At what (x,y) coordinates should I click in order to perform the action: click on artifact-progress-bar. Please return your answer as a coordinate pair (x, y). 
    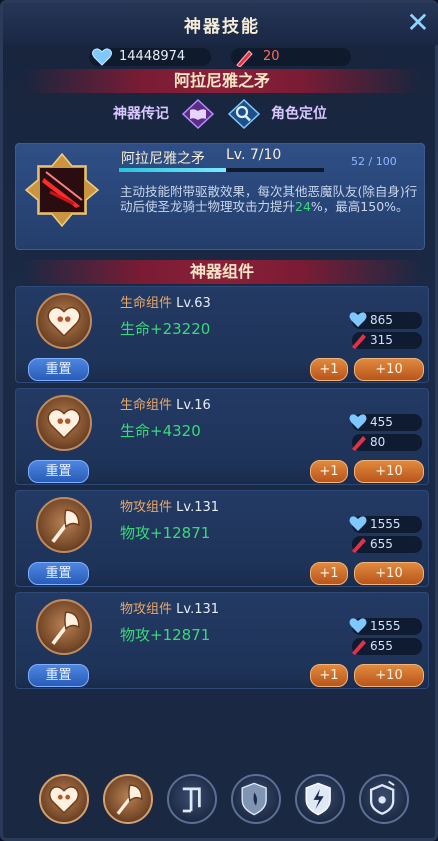
    Looking at the image, I should click on (221, 170).